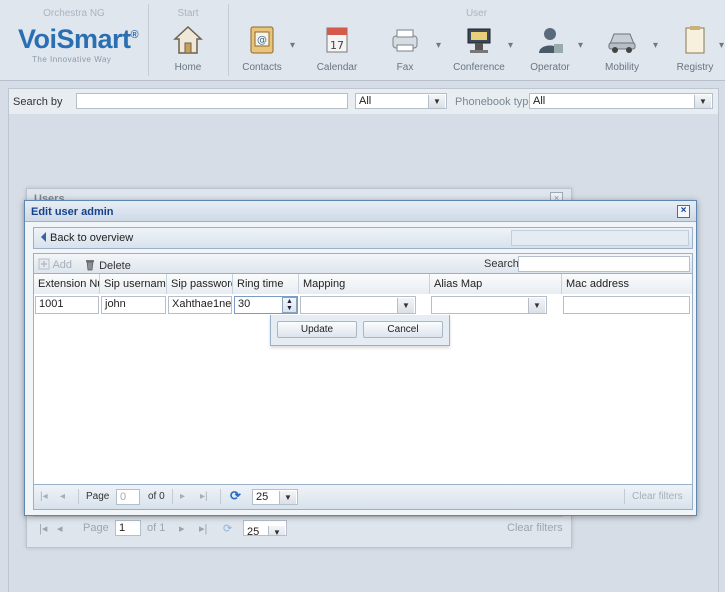 This screenshot has height=592, width=725. What do you see at coordinates (363, 238) in the screenshot?
I see `back-to-overview-bar: Back to overview` at bounding box center [363, 238].